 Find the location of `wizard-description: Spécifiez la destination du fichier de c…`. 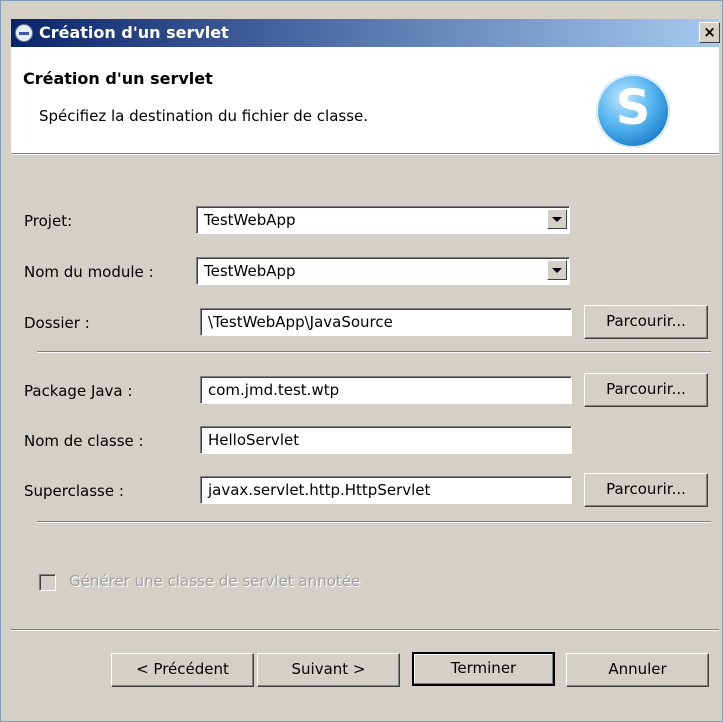

wizard-description: Spécifiez la destination du fichier de c… is located at coordinates (204, 116).